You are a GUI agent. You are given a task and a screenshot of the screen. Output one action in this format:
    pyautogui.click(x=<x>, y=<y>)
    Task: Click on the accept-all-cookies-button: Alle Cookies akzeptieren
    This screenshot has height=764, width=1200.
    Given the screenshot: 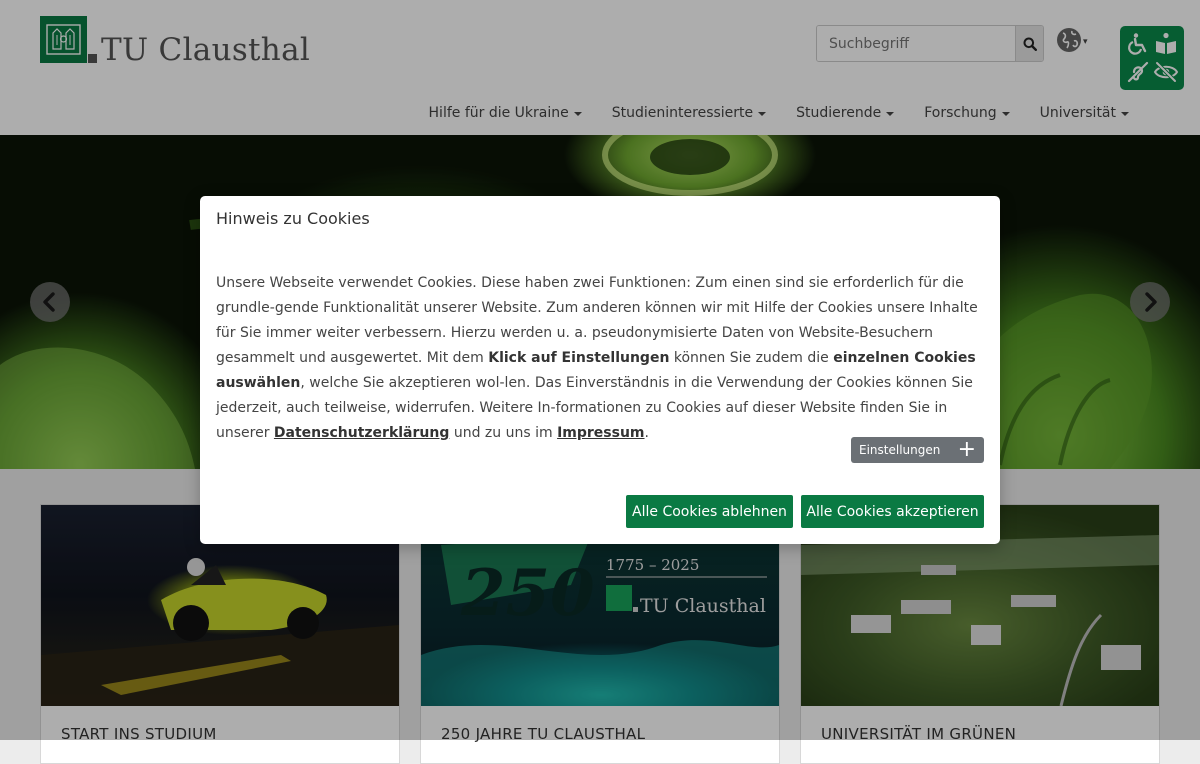 What is the action you would take?
    pyautogui.click(x=892, y=511)
    